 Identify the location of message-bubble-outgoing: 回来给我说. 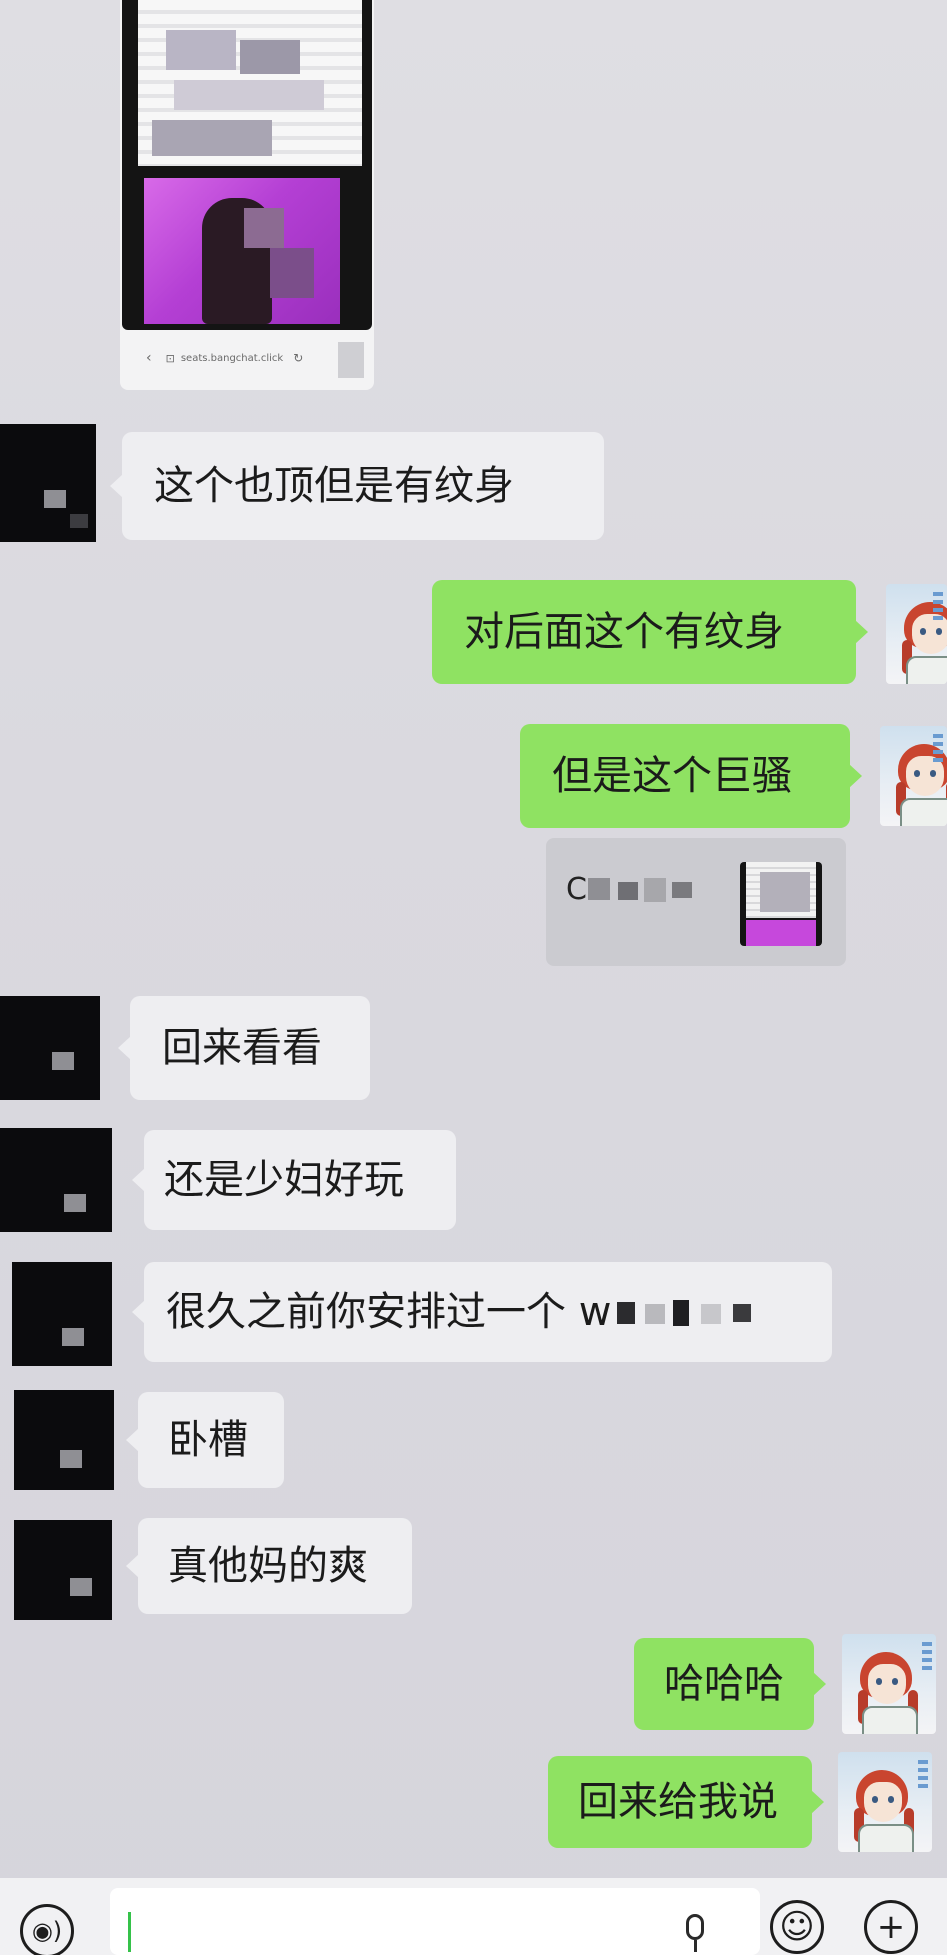
(686, 1802).